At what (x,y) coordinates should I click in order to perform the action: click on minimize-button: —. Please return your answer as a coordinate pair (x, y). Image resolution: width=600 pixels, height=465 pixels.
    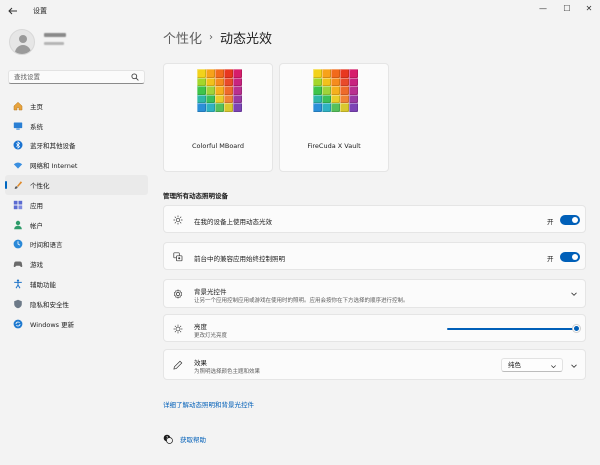
    Looking at the image, I should click on (543, 9).